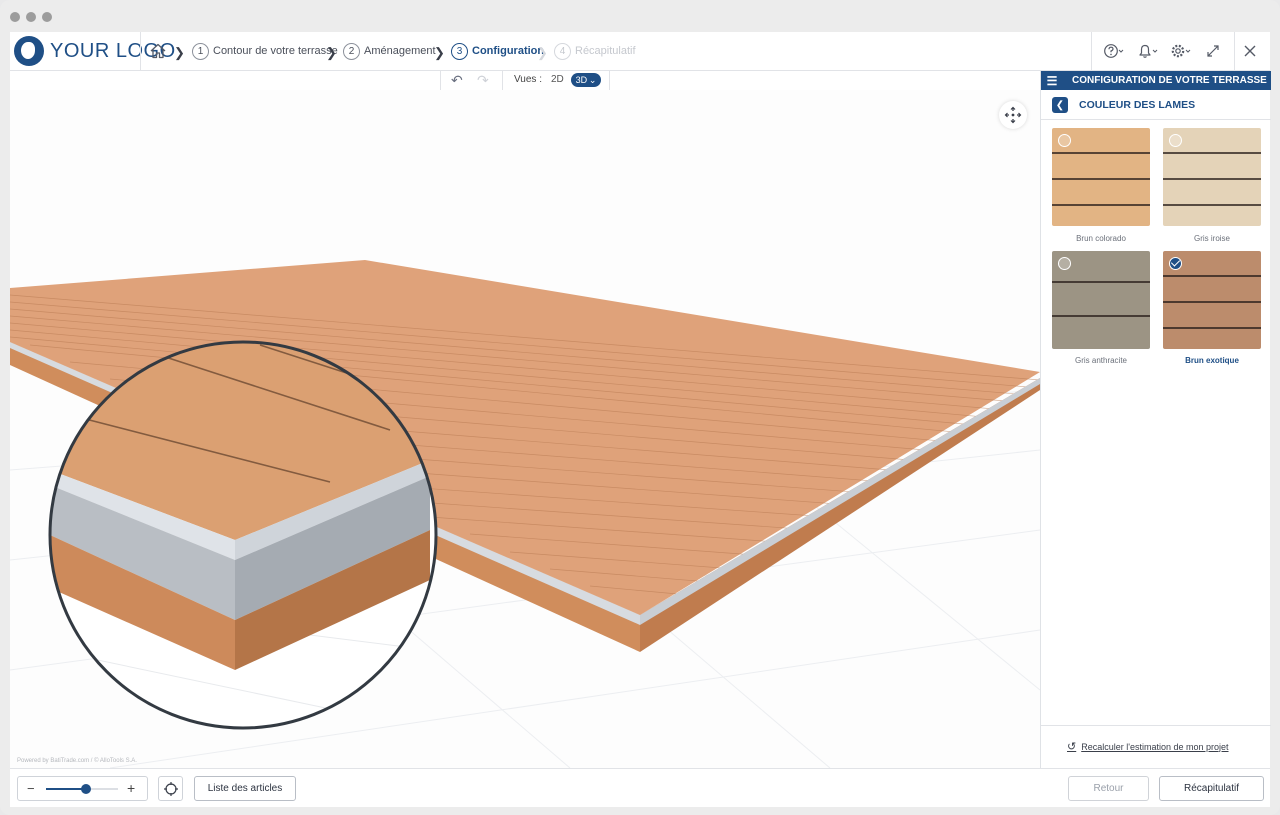  Describe the element at coordinates (66, 789) in the screenshot. I see `zoom-slider-fill` at that location.